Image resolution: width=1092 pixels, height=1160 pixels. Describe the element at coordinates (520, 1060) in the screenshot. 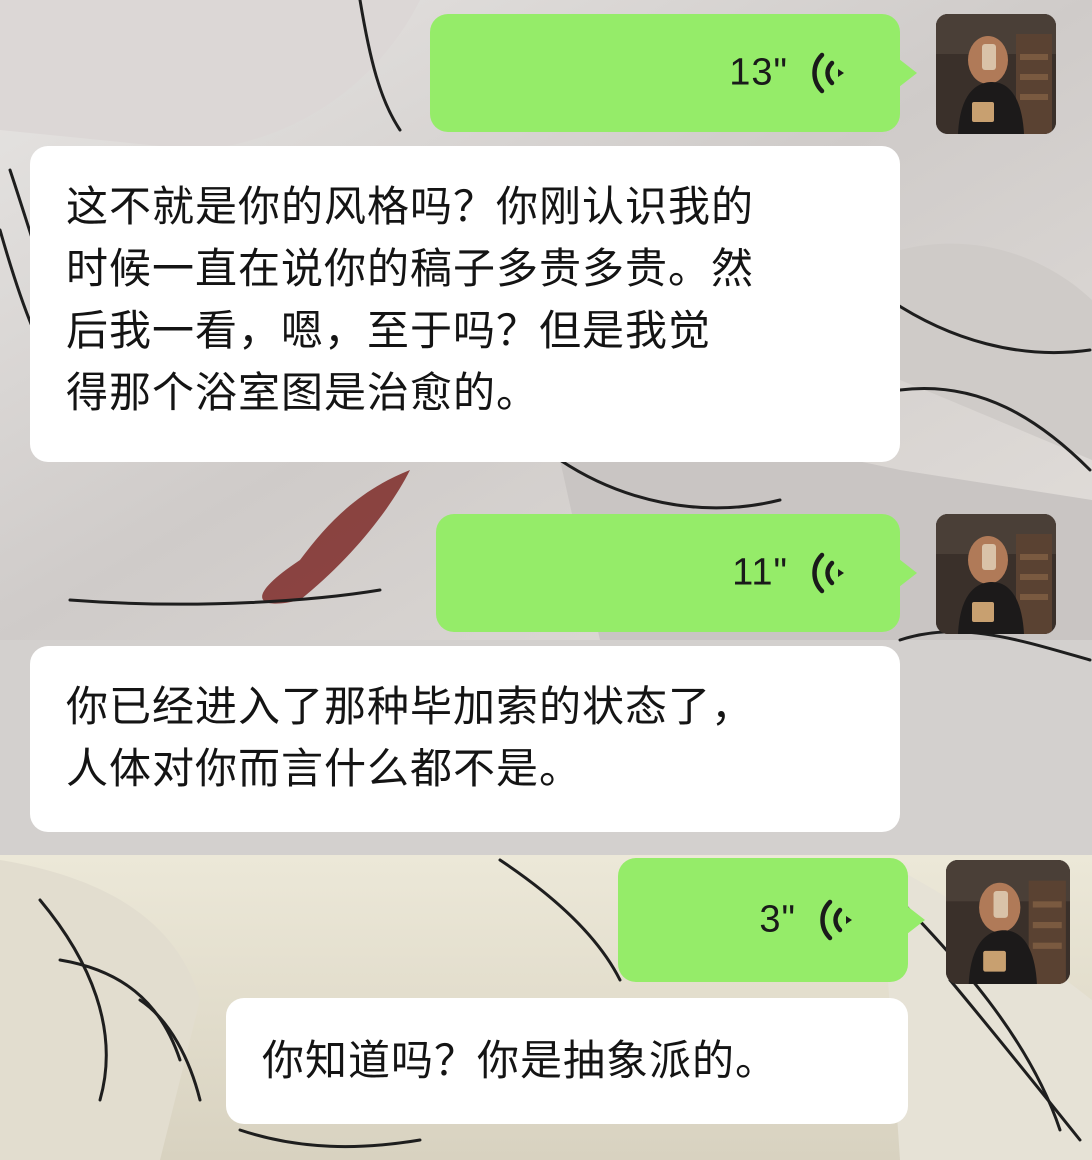

I see `message-line: 你知道吗？你是抽象派的。` at that location.